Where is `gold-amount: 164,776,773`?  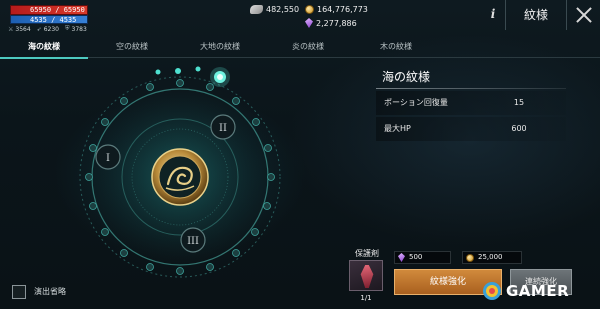 gold-amount: 164,776,773 is located at coordinates (342, 9).